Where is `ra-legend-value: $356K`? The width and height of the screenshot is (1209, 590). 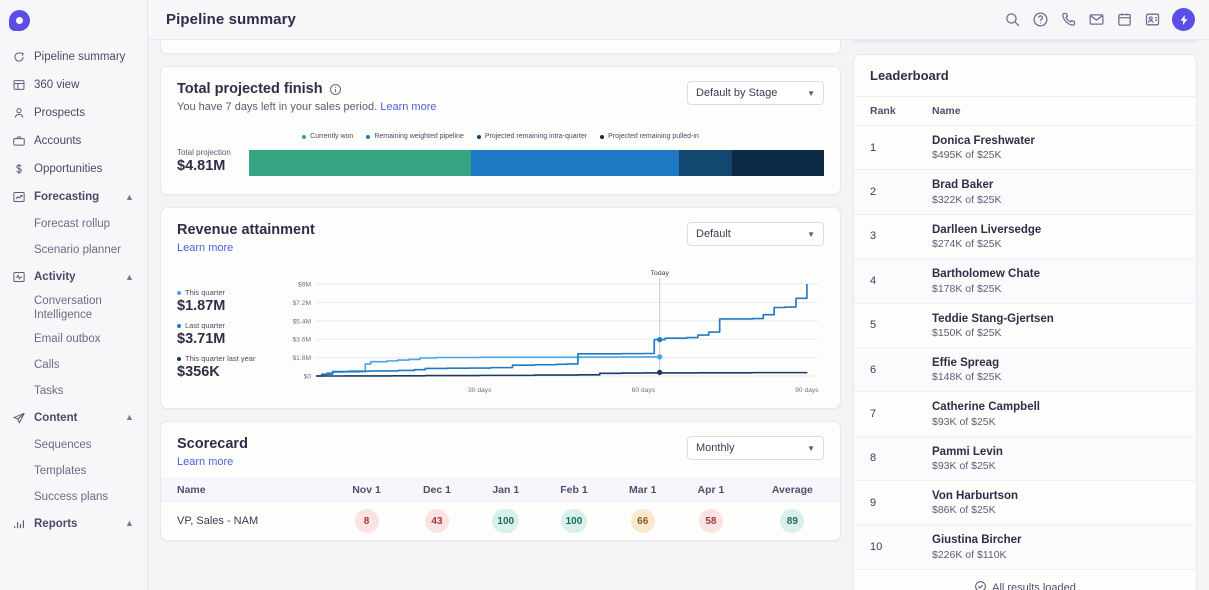
ra-legend-value: $356K is located at coordinates (198, 372).